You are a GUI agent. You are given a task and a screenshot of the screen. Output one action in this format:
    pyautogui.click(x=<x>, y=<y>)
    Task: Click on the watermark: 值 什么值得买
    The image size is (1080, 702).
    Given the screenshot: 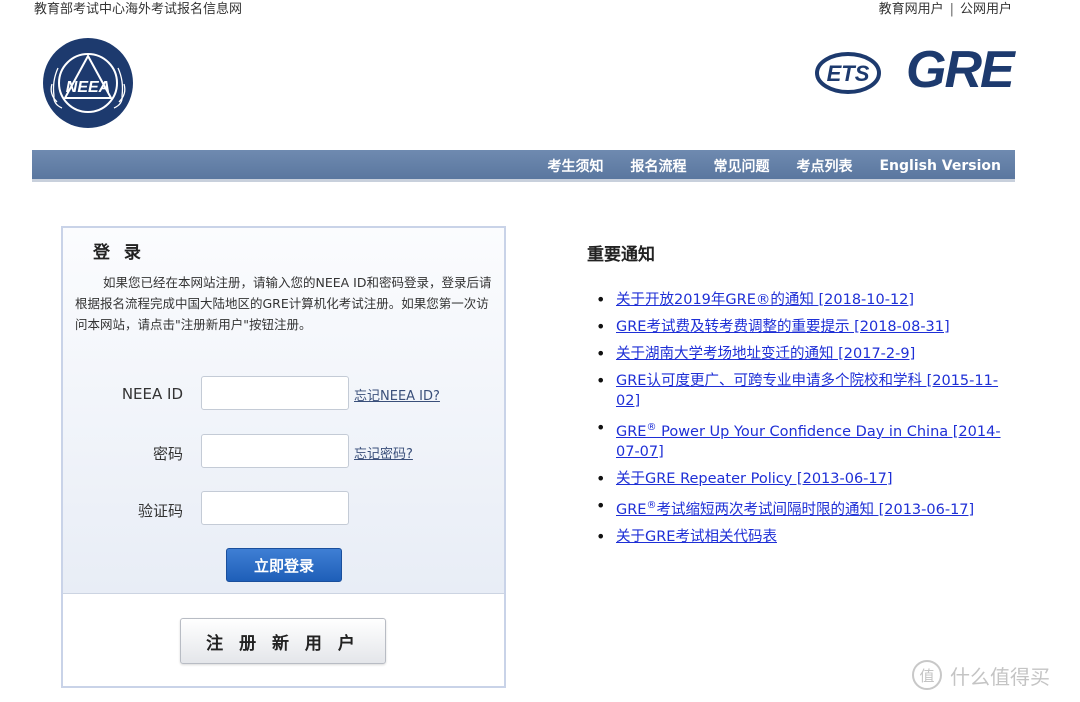 What is the action you would take?
    pyautogui.click(x=981, y=675)
    